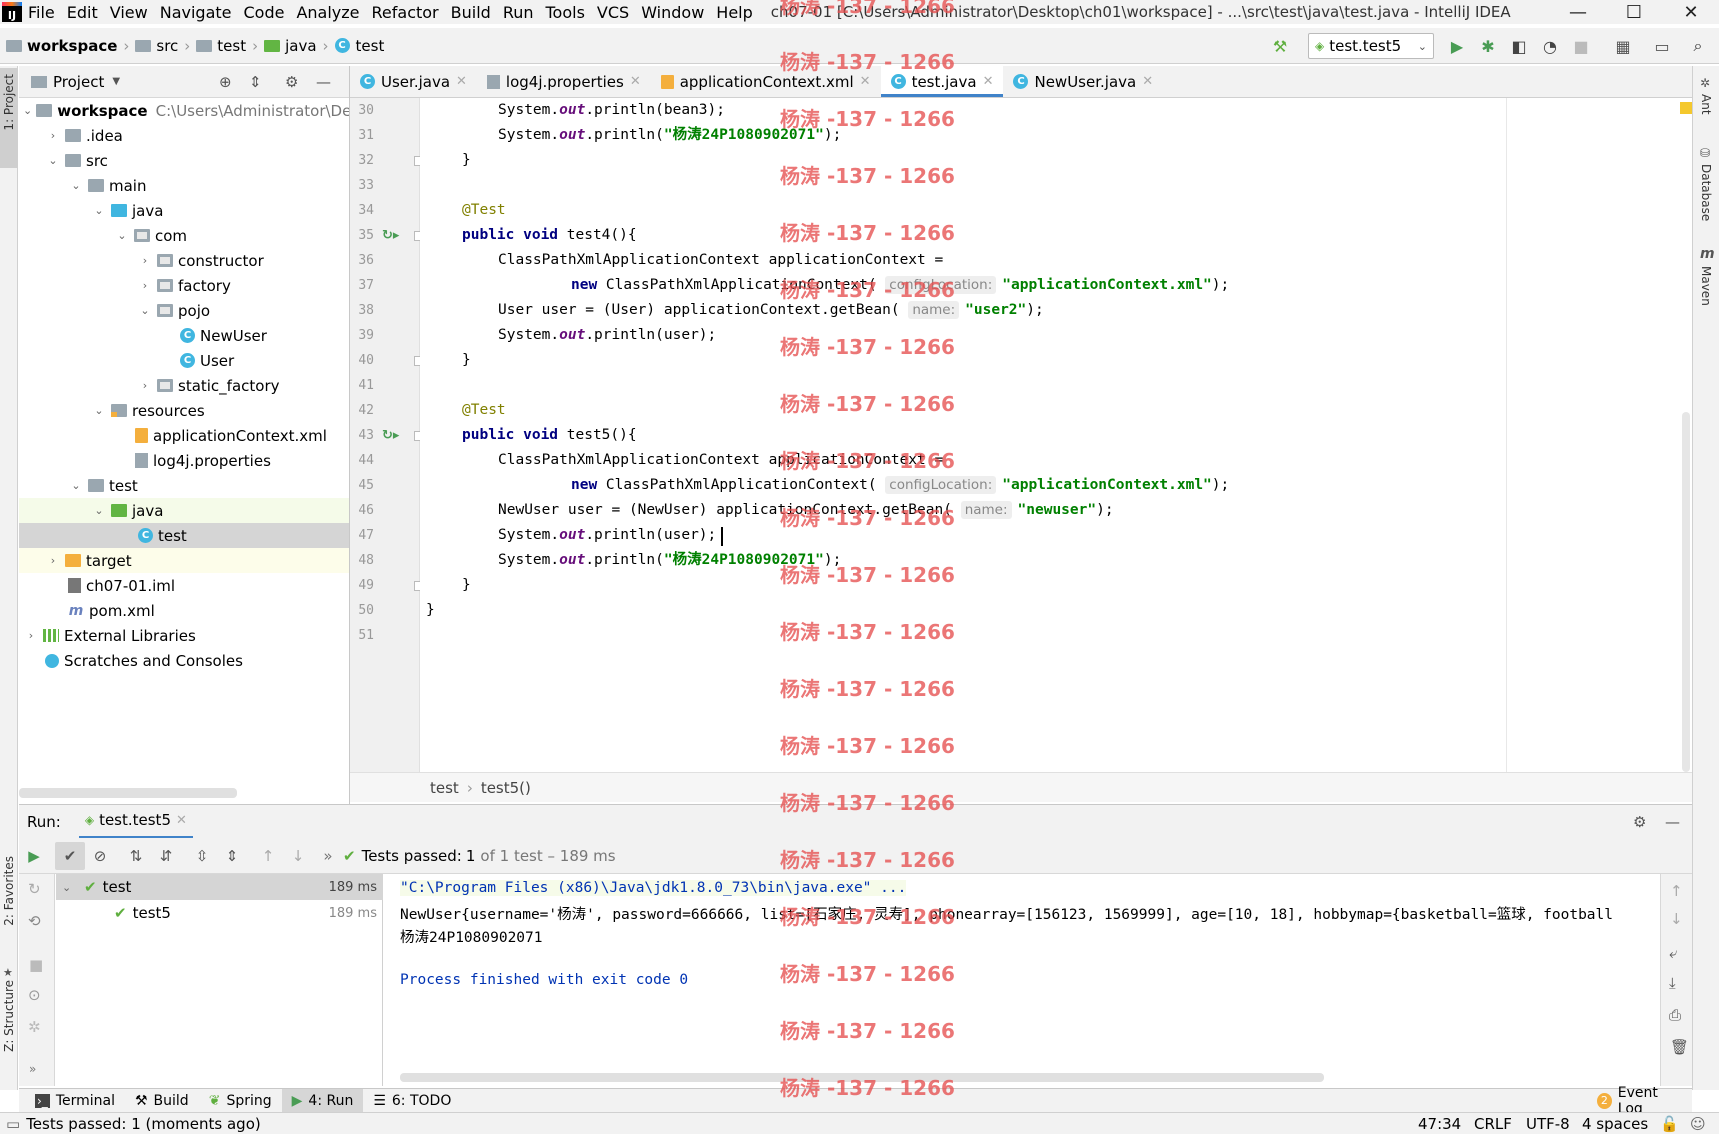  Describe the element at coordinates (506, 788) in the screenshot. I see `breadcrumb-method: test5()` at that location.